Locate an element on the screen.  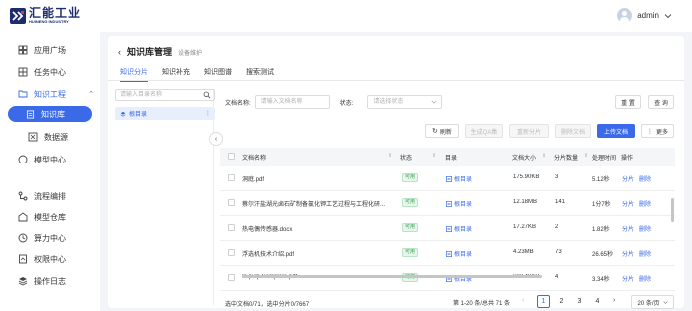
reset-button: 重 置 is located at coordinates (628, 102).